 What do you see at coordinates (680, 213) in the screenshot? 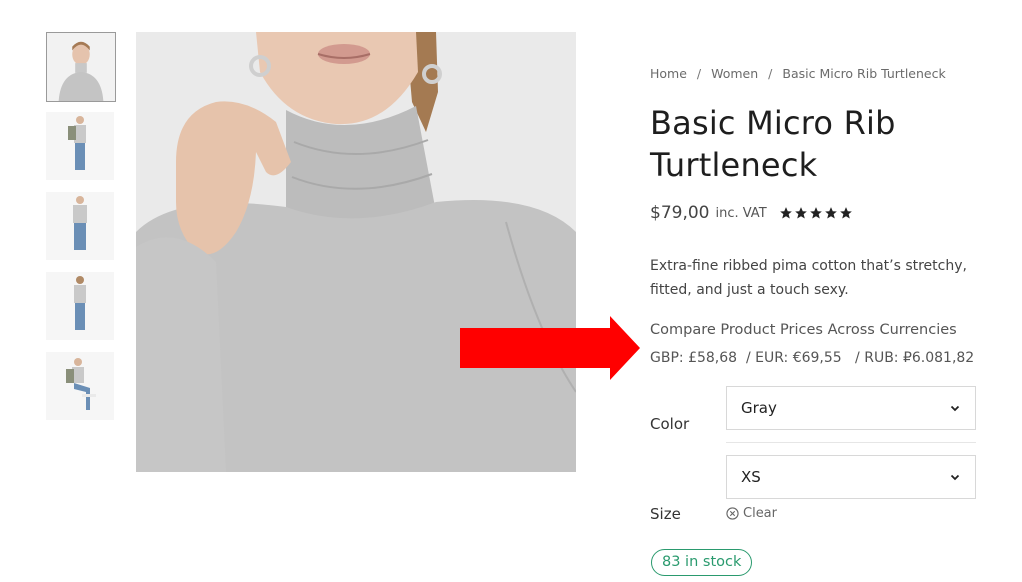
I see `product-price: $79,00` at bounding box center [680, 213].